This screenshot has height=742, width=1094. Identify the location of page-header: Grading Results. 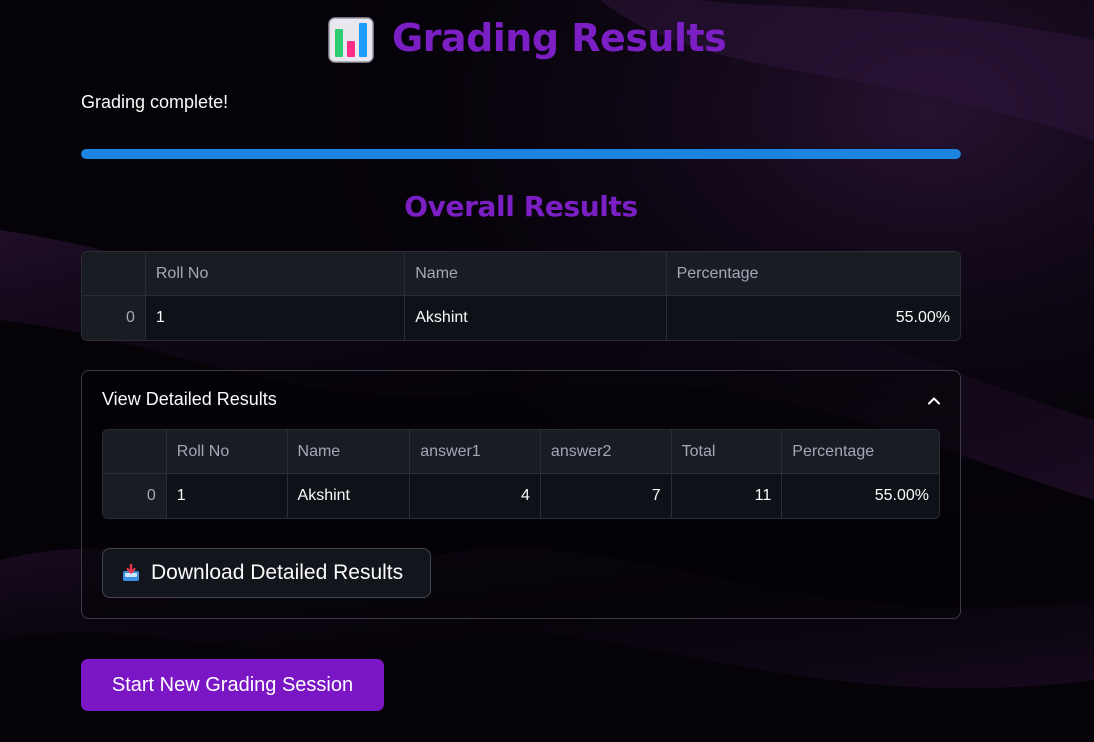
(521, 42).